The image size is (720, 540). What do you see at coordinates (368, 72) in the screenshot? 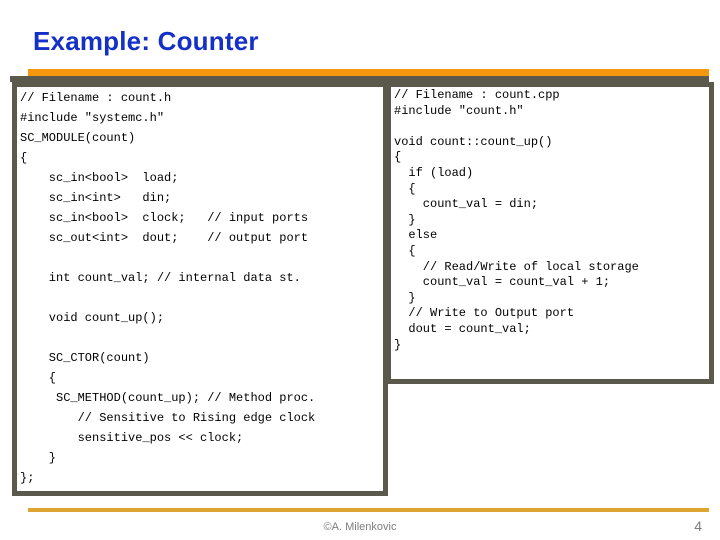
I see `title-divider-bar` at bounding box center [368, 72].